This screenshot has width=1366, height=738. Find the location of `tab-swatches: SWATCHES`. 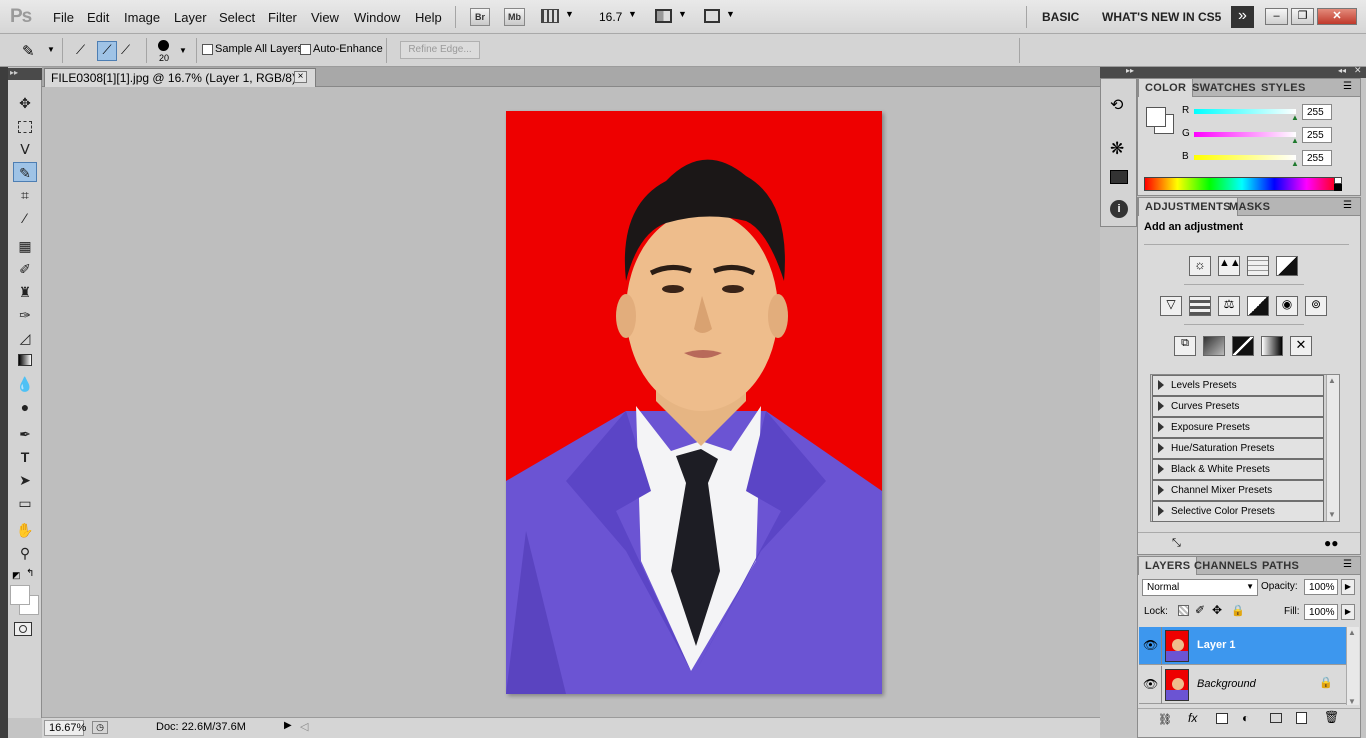

tab-swatches: SWATCHES is located at coordinates (1224, 88).